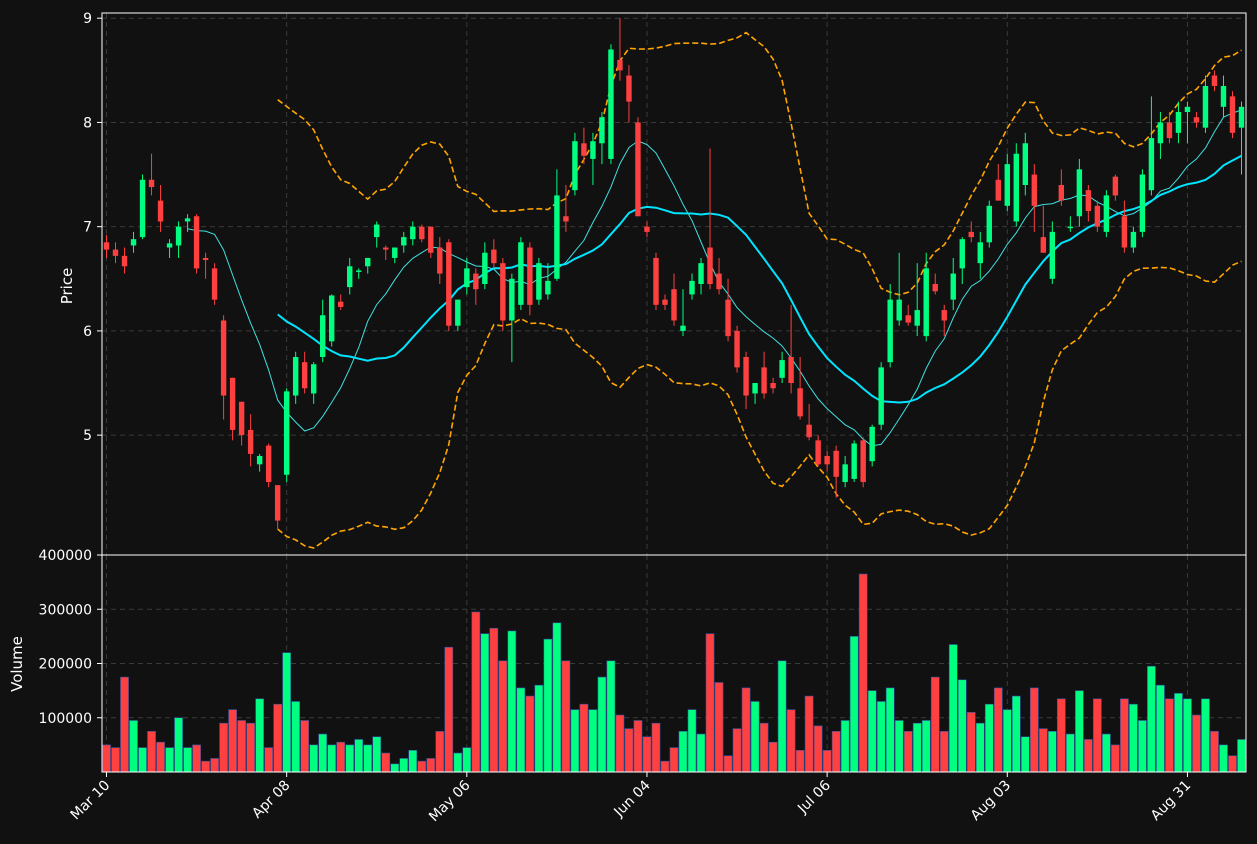 Image resolution: width=1257 pixels, height=844 pixels. Describe the element at coordinates (65, 719) in the screenshot. I see `volume-tick-label: 100000` at that location.